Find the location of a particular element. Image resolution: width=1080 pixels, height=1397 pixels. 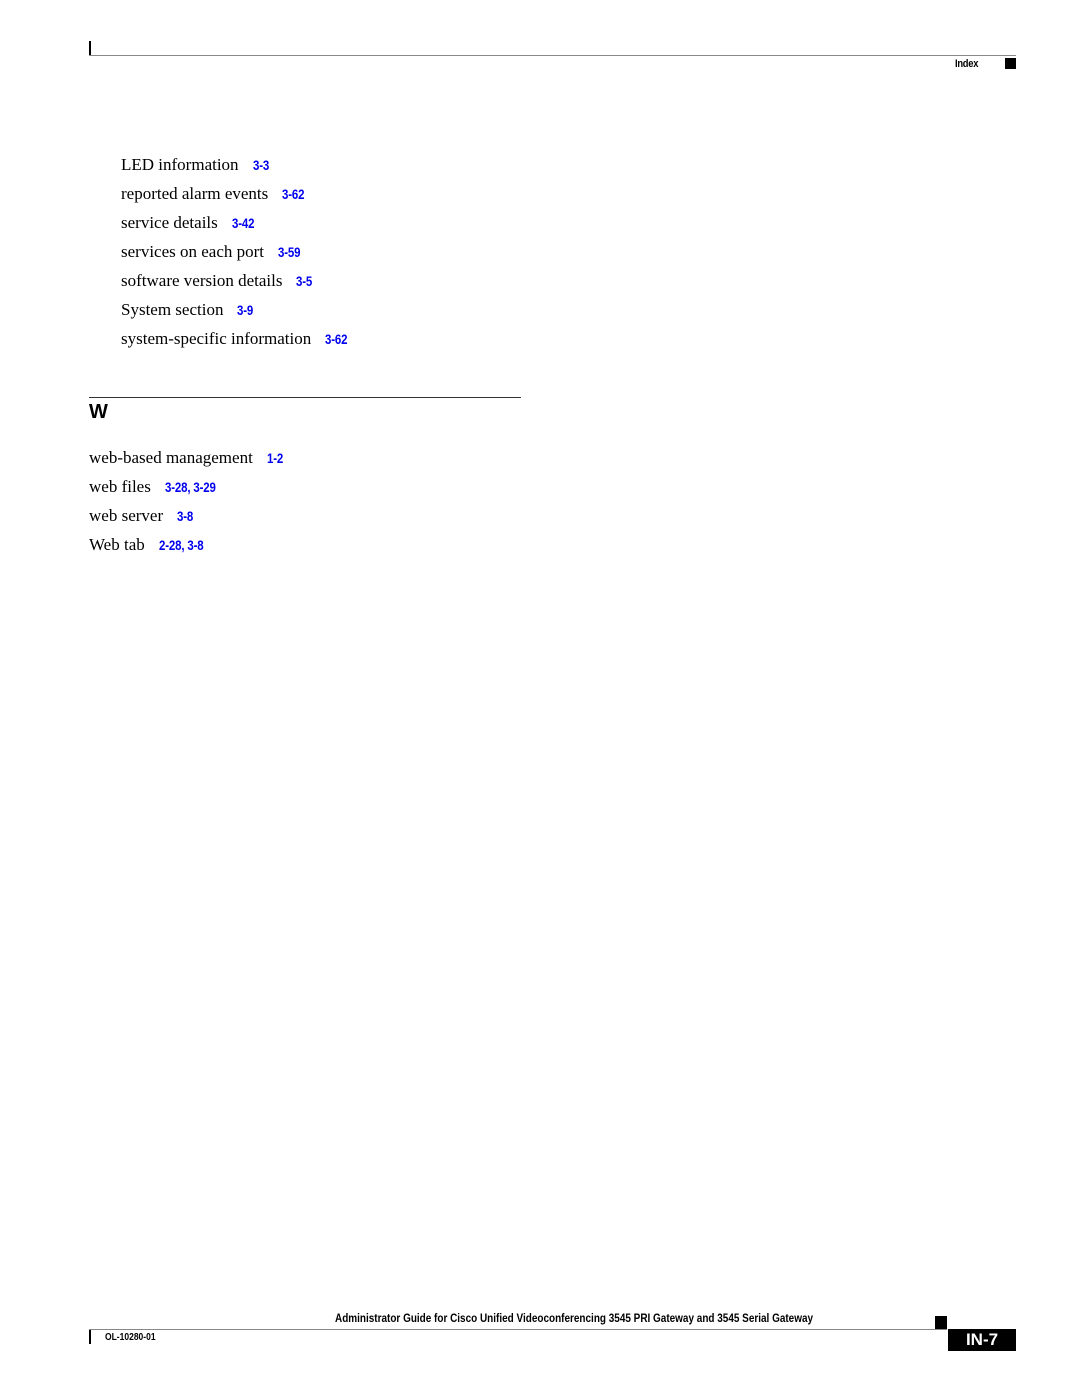

index-term: service details is located at coordinates (169, 222).